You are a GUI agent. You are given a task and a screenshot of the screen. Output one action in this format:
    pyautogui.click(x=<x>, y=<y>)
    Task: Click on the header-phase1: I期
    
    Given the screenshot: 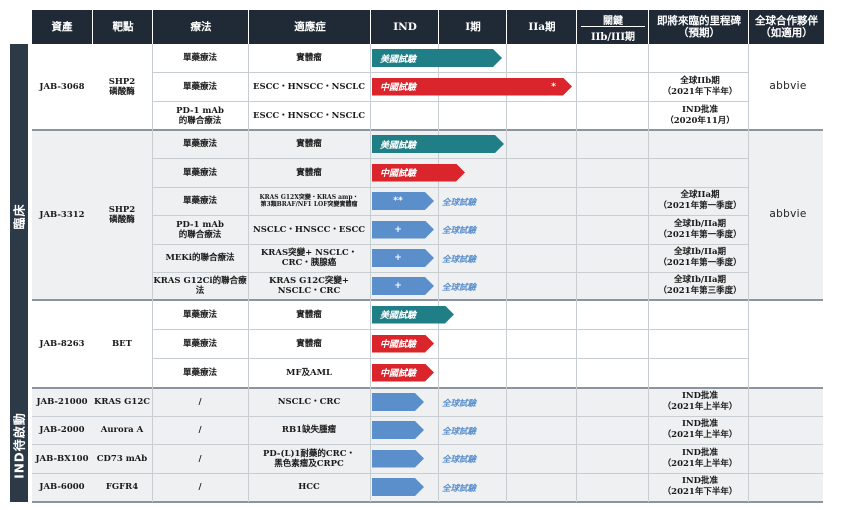 What is the action you would take?
    pyautogui.click(x=472, y=27)
    